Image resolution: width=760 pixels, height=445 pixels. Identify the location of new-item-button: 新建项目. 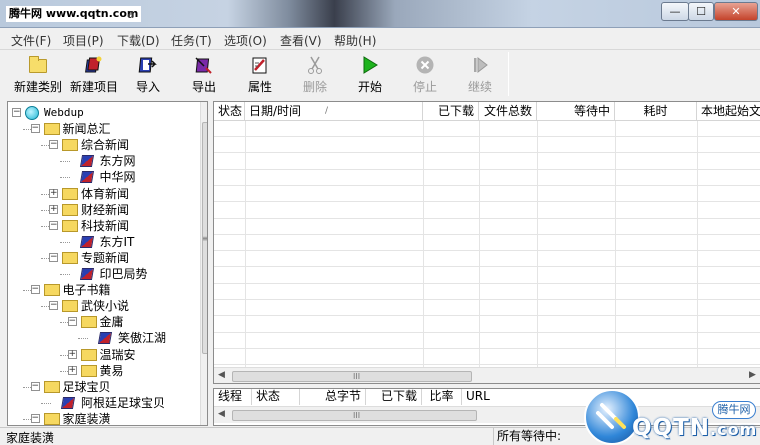
(94, 74).